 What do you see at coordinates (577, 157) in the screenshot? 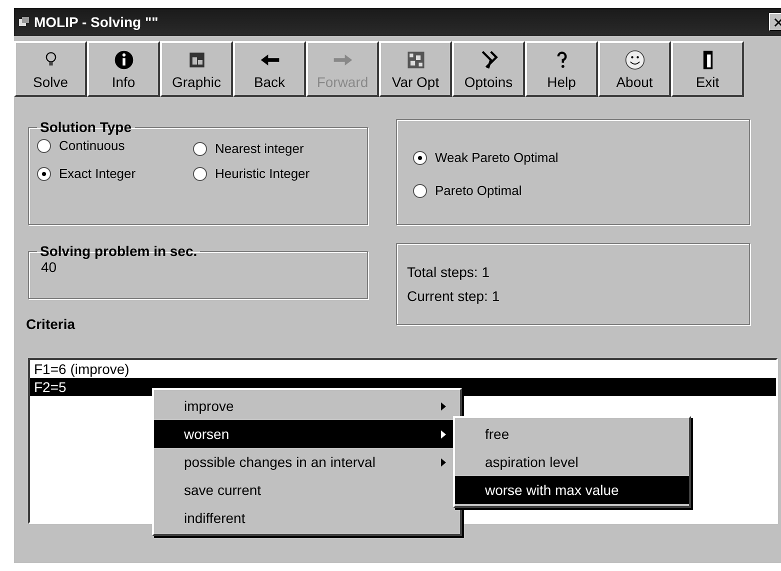
I see `radio-option: Weak Pareto Optimal` at bounding box center [577, 157].